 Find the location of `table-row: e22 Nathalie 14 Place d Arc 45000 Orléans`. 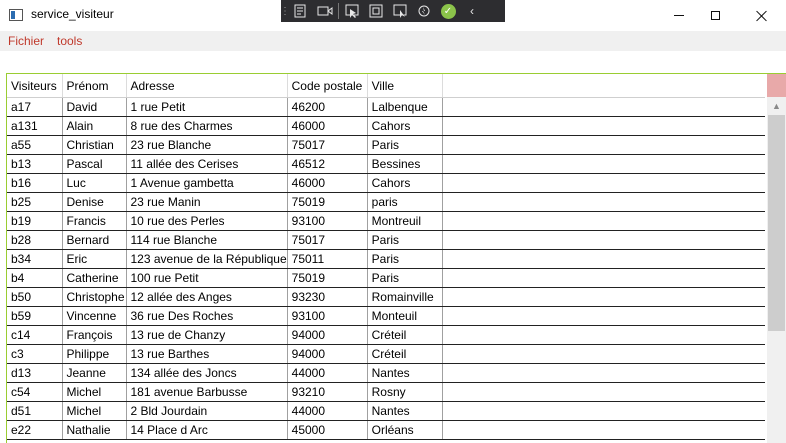

table-row: e22 Nathalie 14 Place d Arc 45000 Orléans is located at coordinates (386, 430).